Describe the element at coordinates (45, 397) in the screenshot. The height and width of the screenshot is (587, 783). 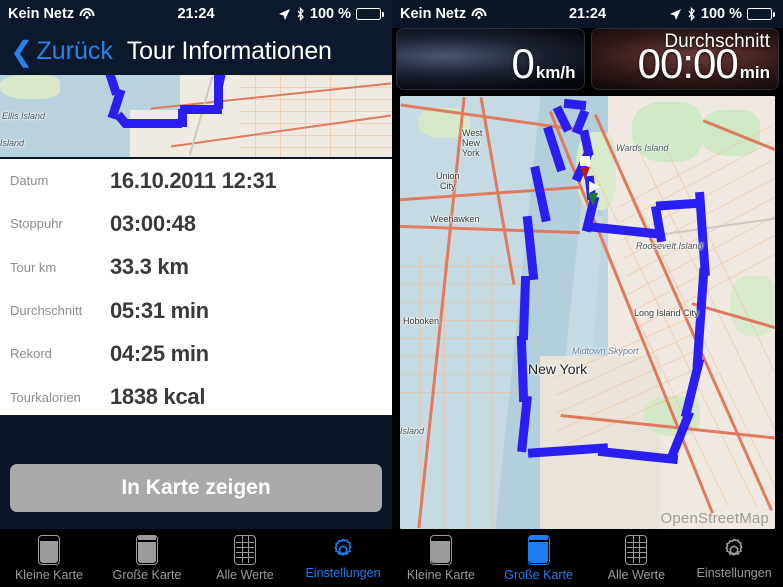
I see `row-key: Tourkalorien` at that location.